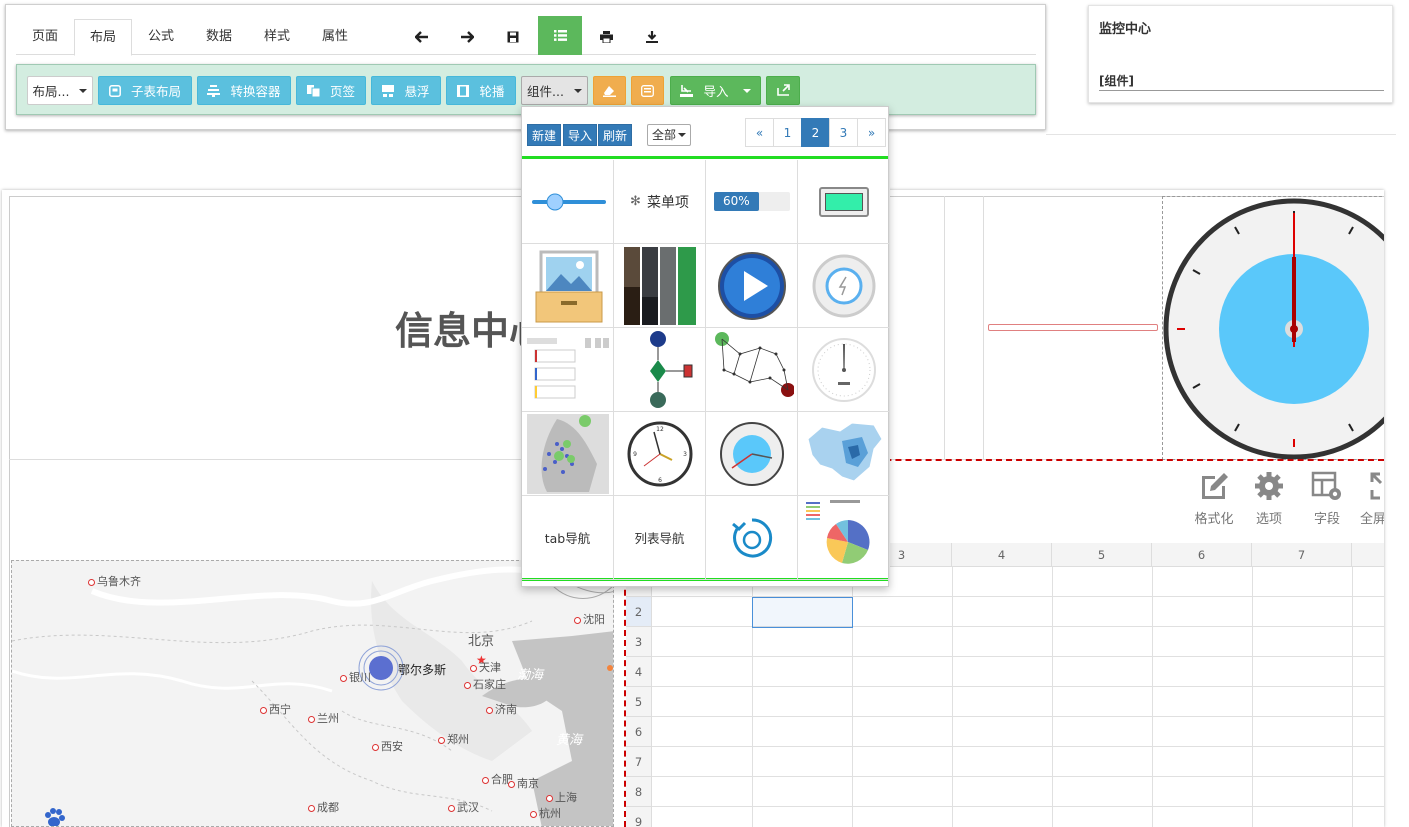 This screenshot has width=1409, height=827. I want to click on filter-select-value: 全部, so click(664, 135).